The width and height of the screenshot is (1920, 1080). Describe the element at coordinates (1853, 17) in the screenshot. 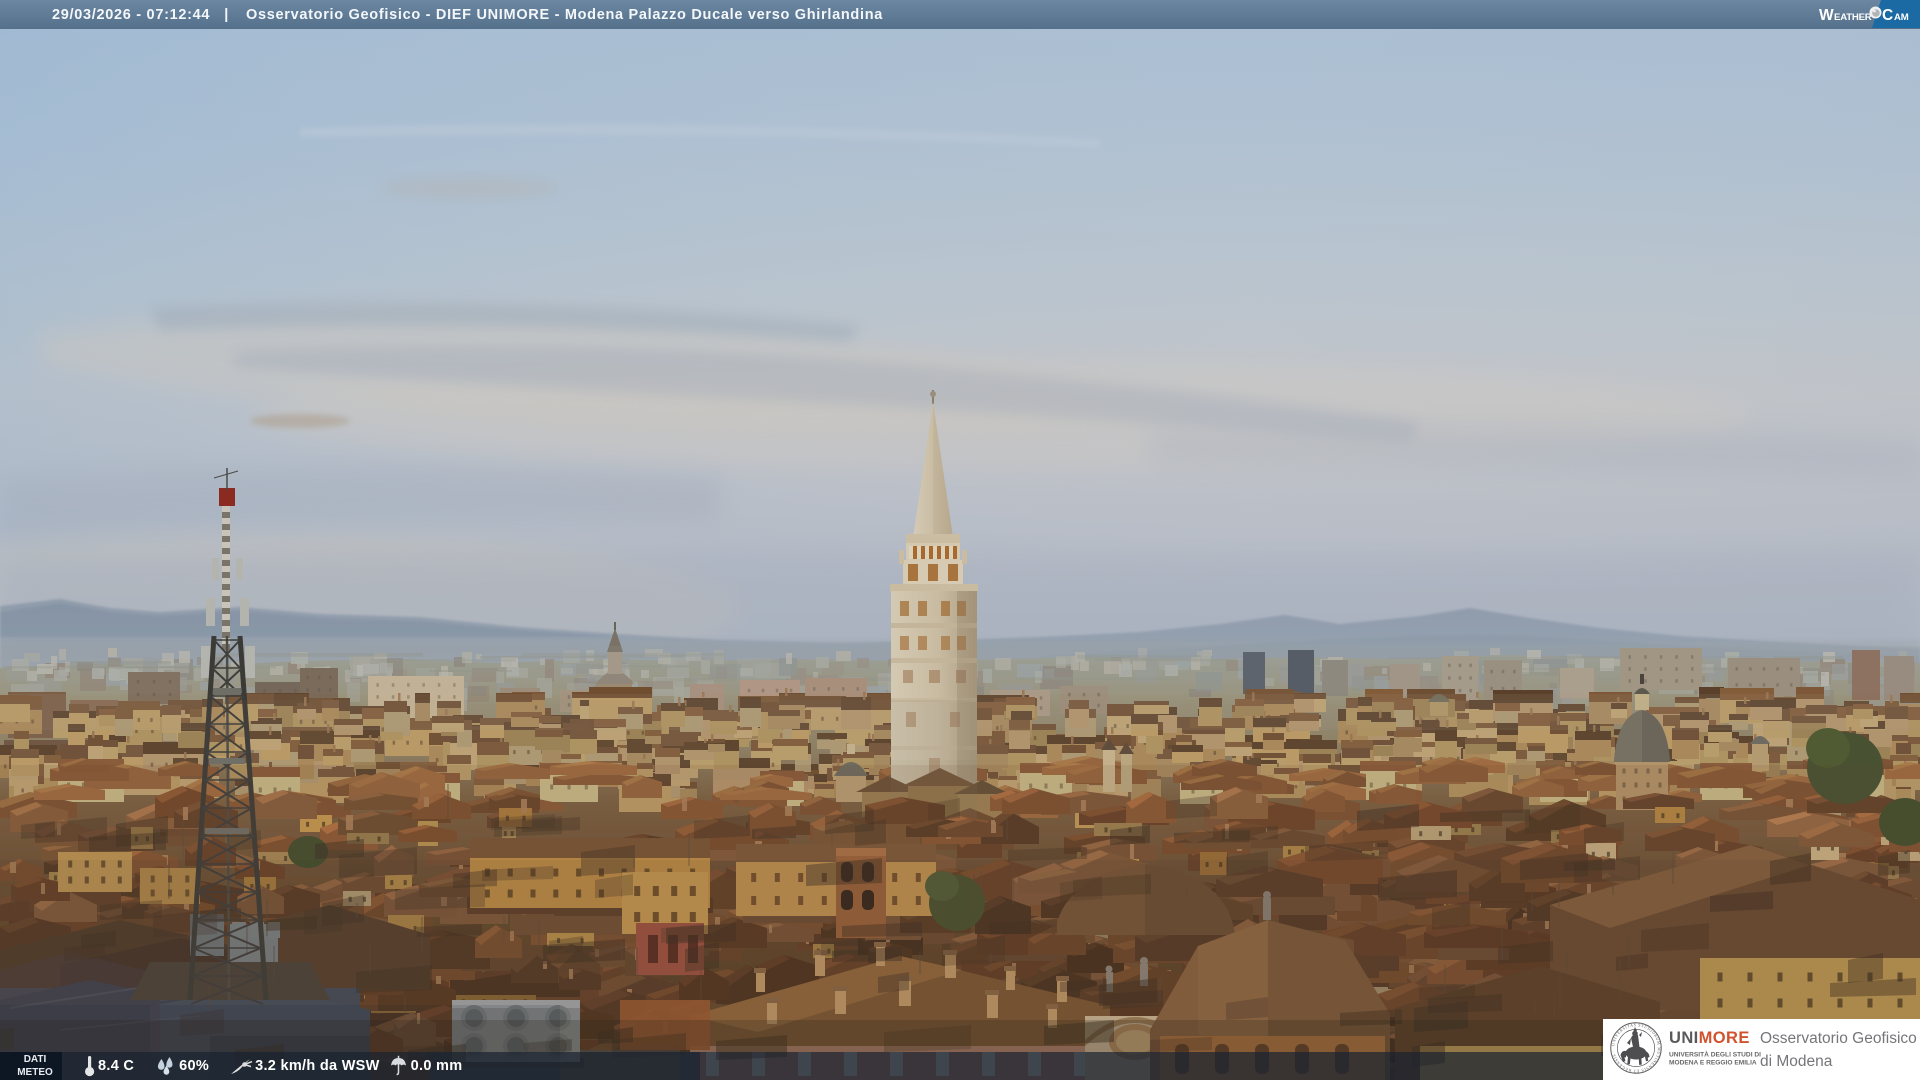

I see `svg-text: EATHER` at that location.